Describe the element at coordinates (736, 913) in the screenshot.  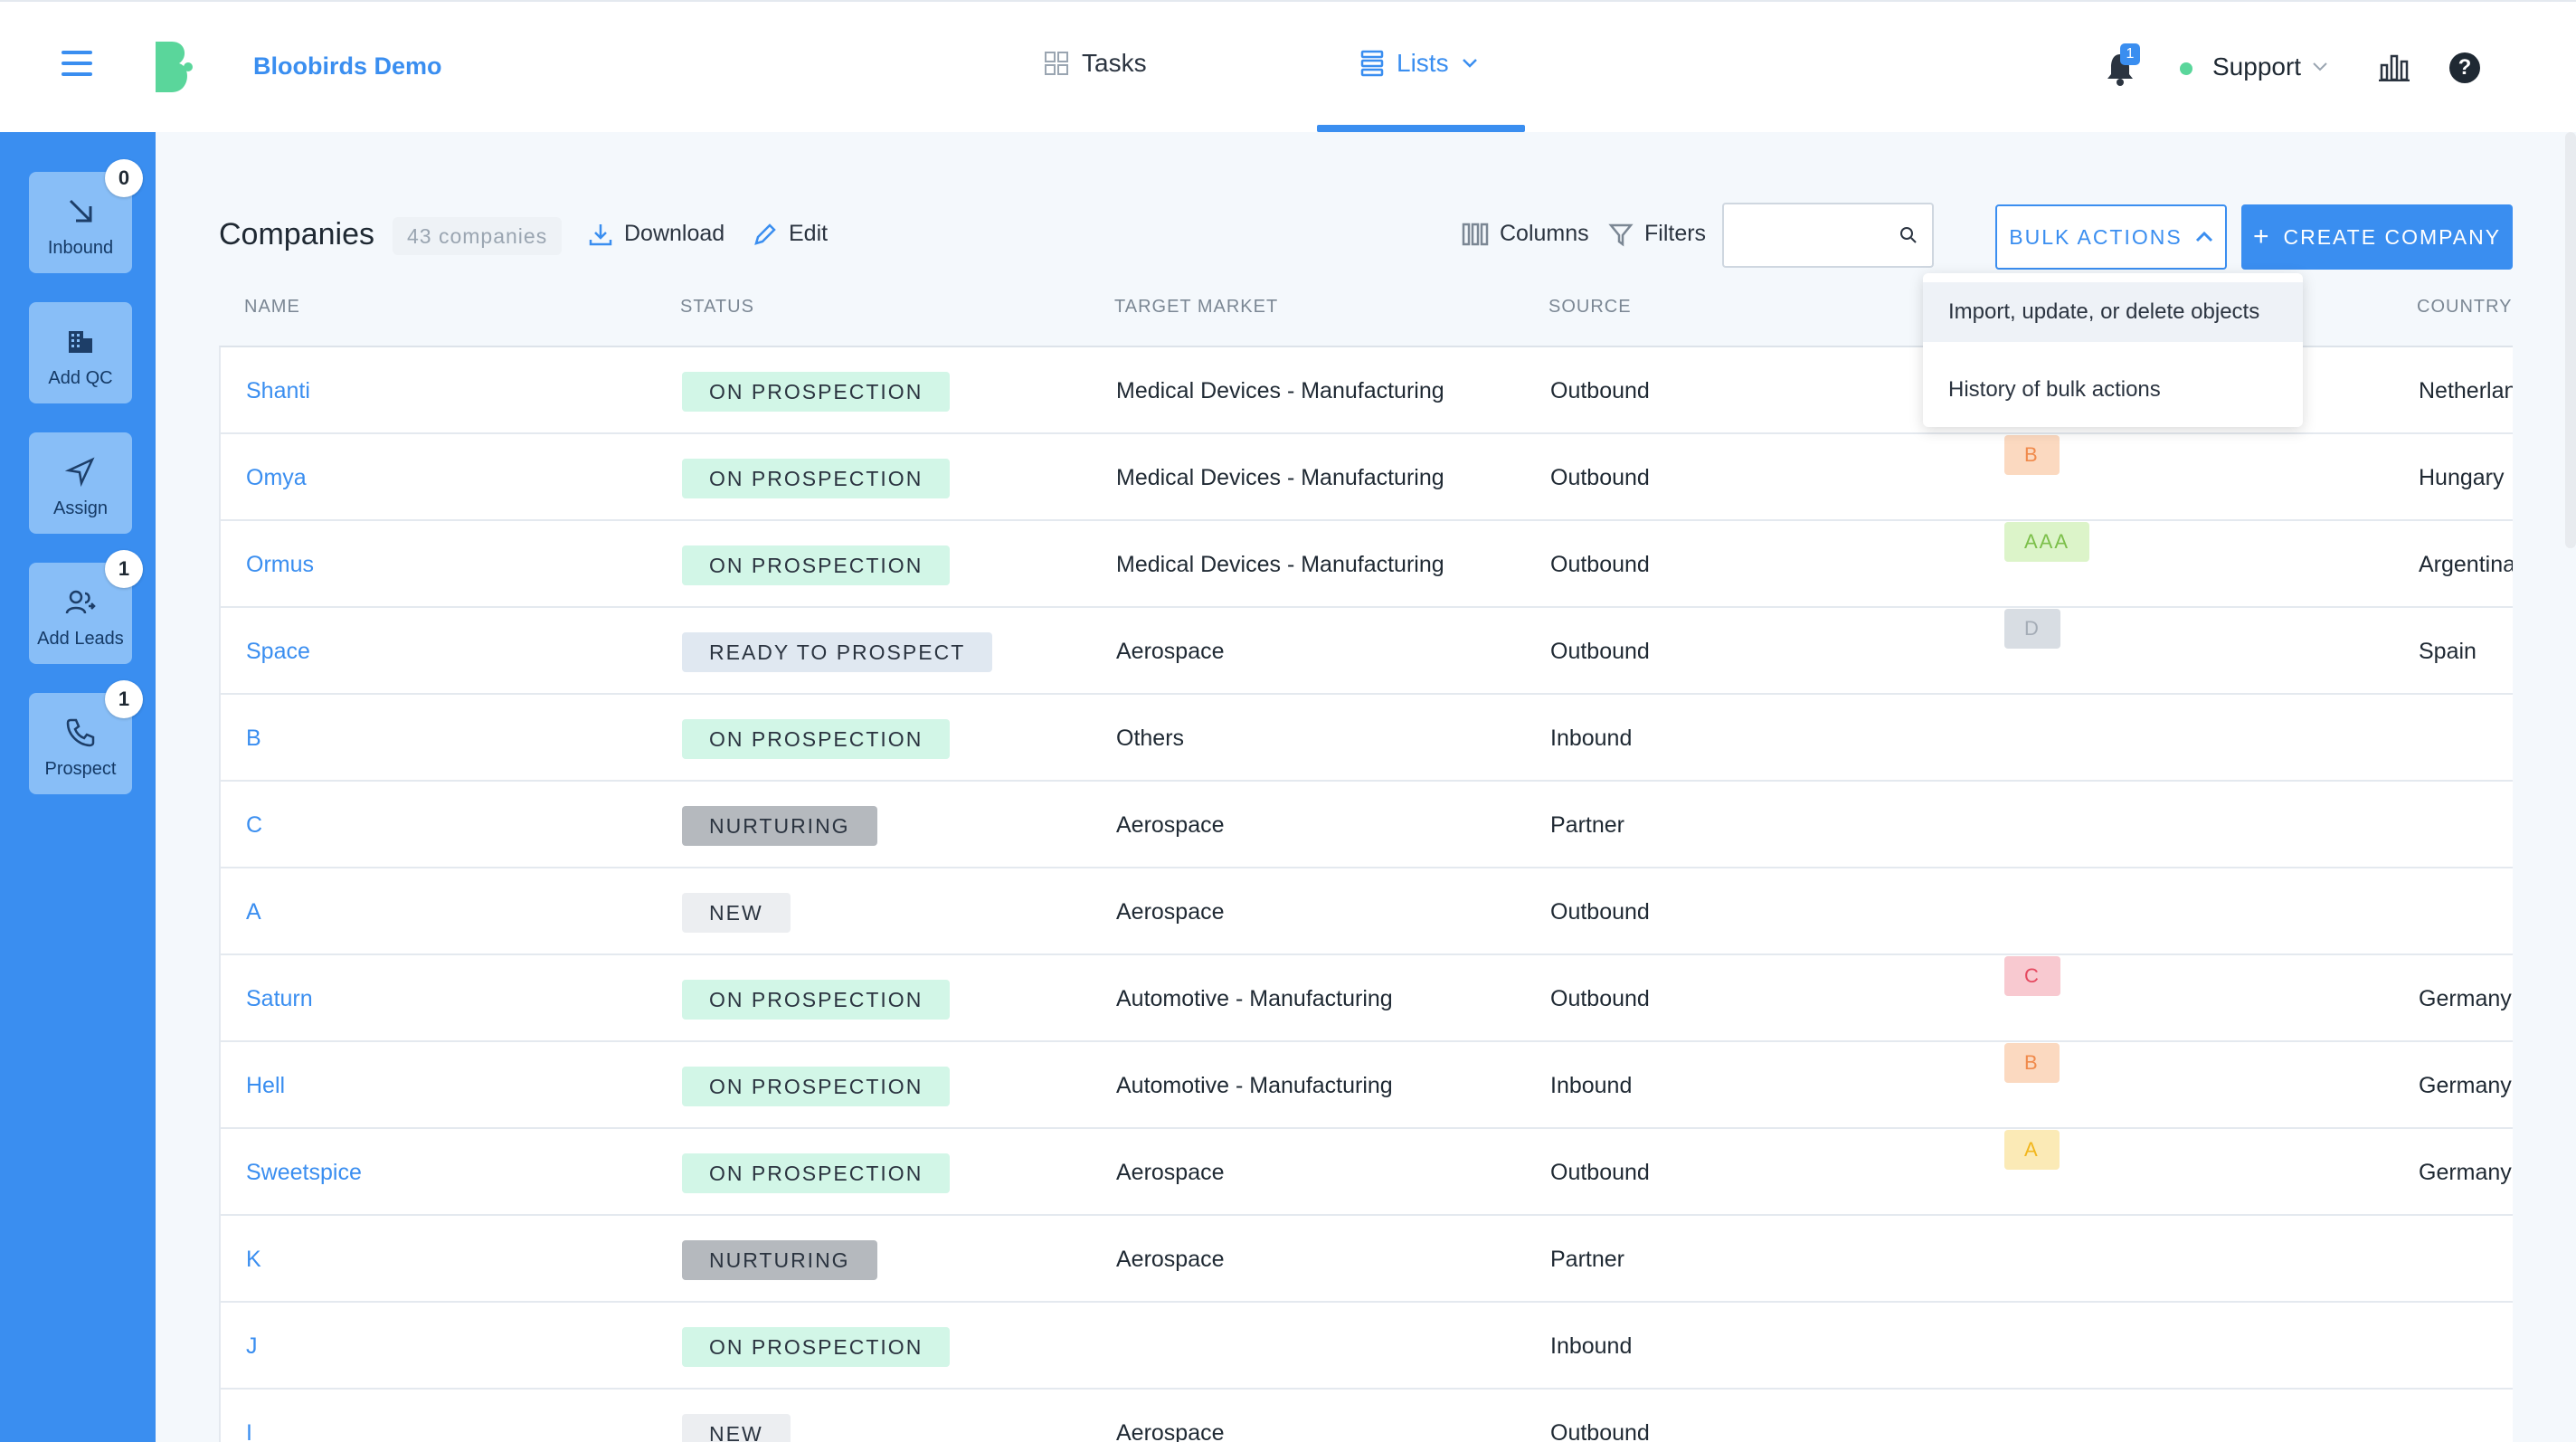
I see `status-badge: NEW` at that location.